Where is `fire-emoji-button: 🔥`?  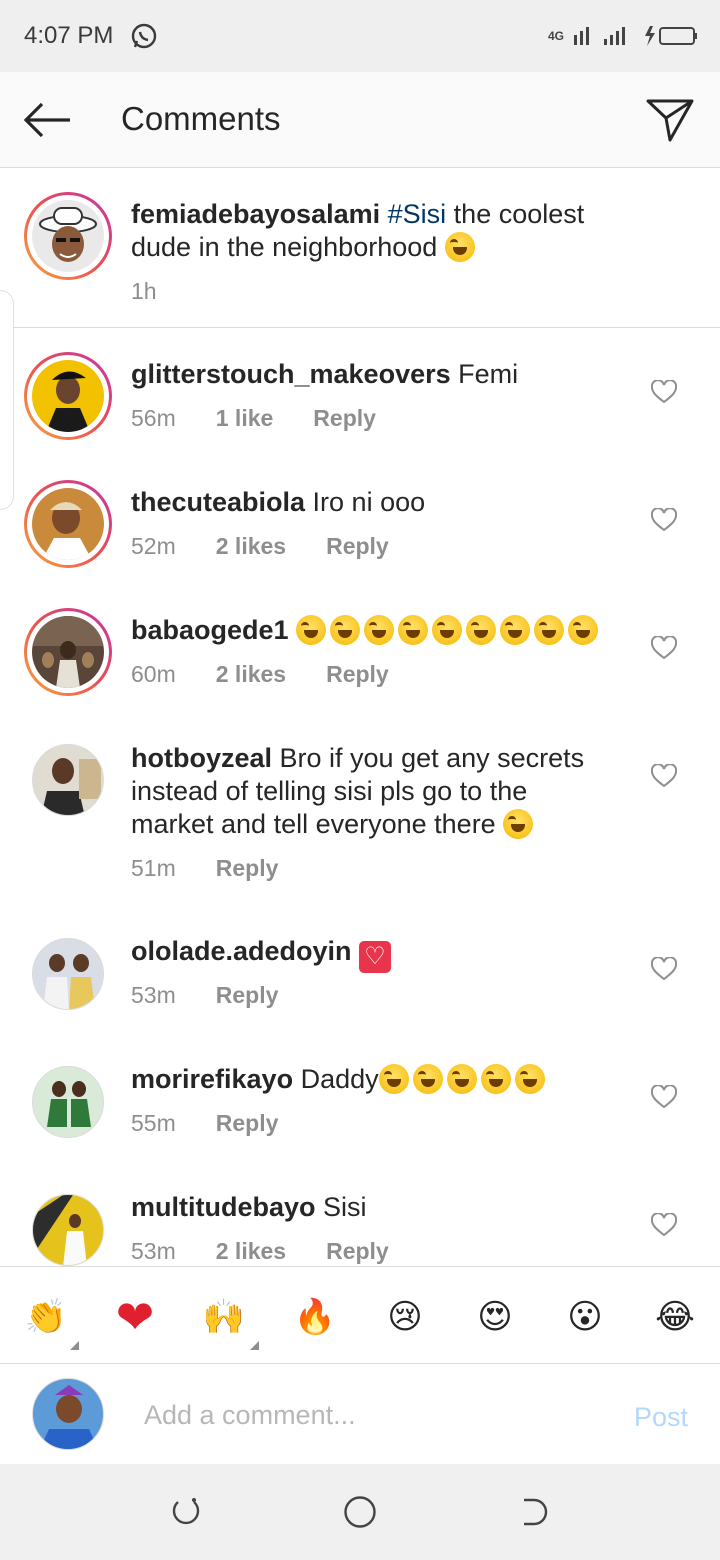
fire-emoji-button: 🔥 is located at coordinates (315, 1317).